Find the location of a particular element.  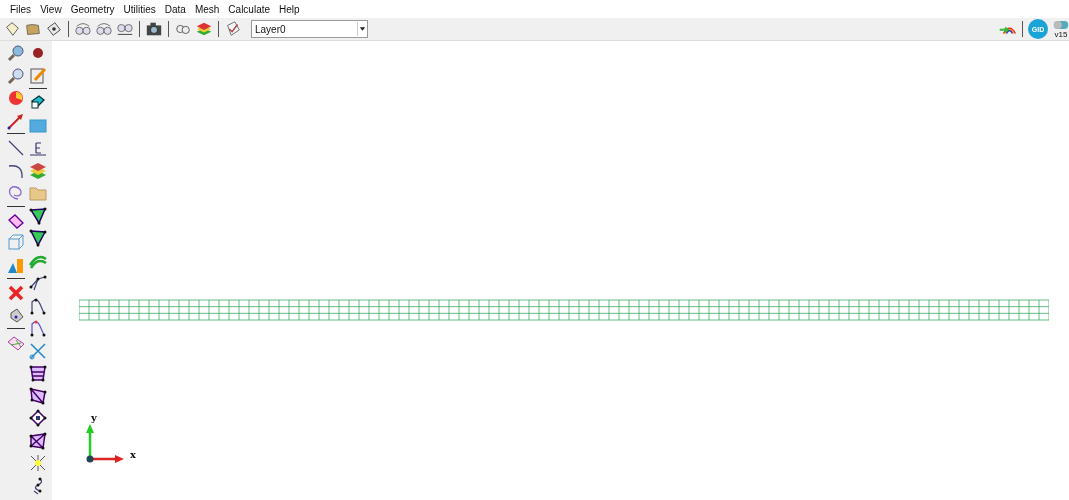

line-icon is located at coordinates (16, 148).